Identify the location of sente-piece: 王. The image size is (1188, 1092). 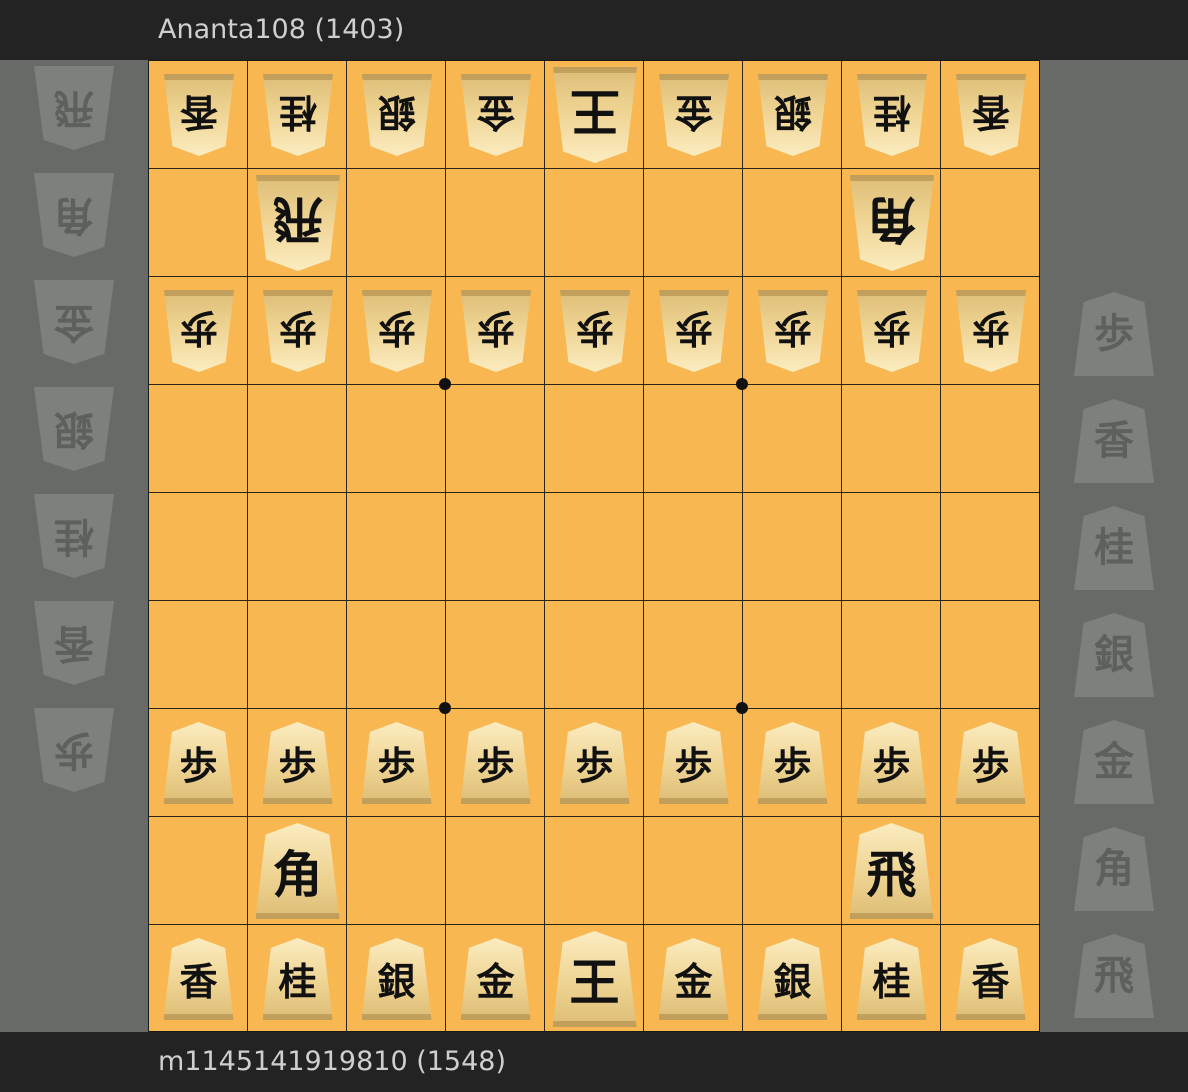
(594, 979).